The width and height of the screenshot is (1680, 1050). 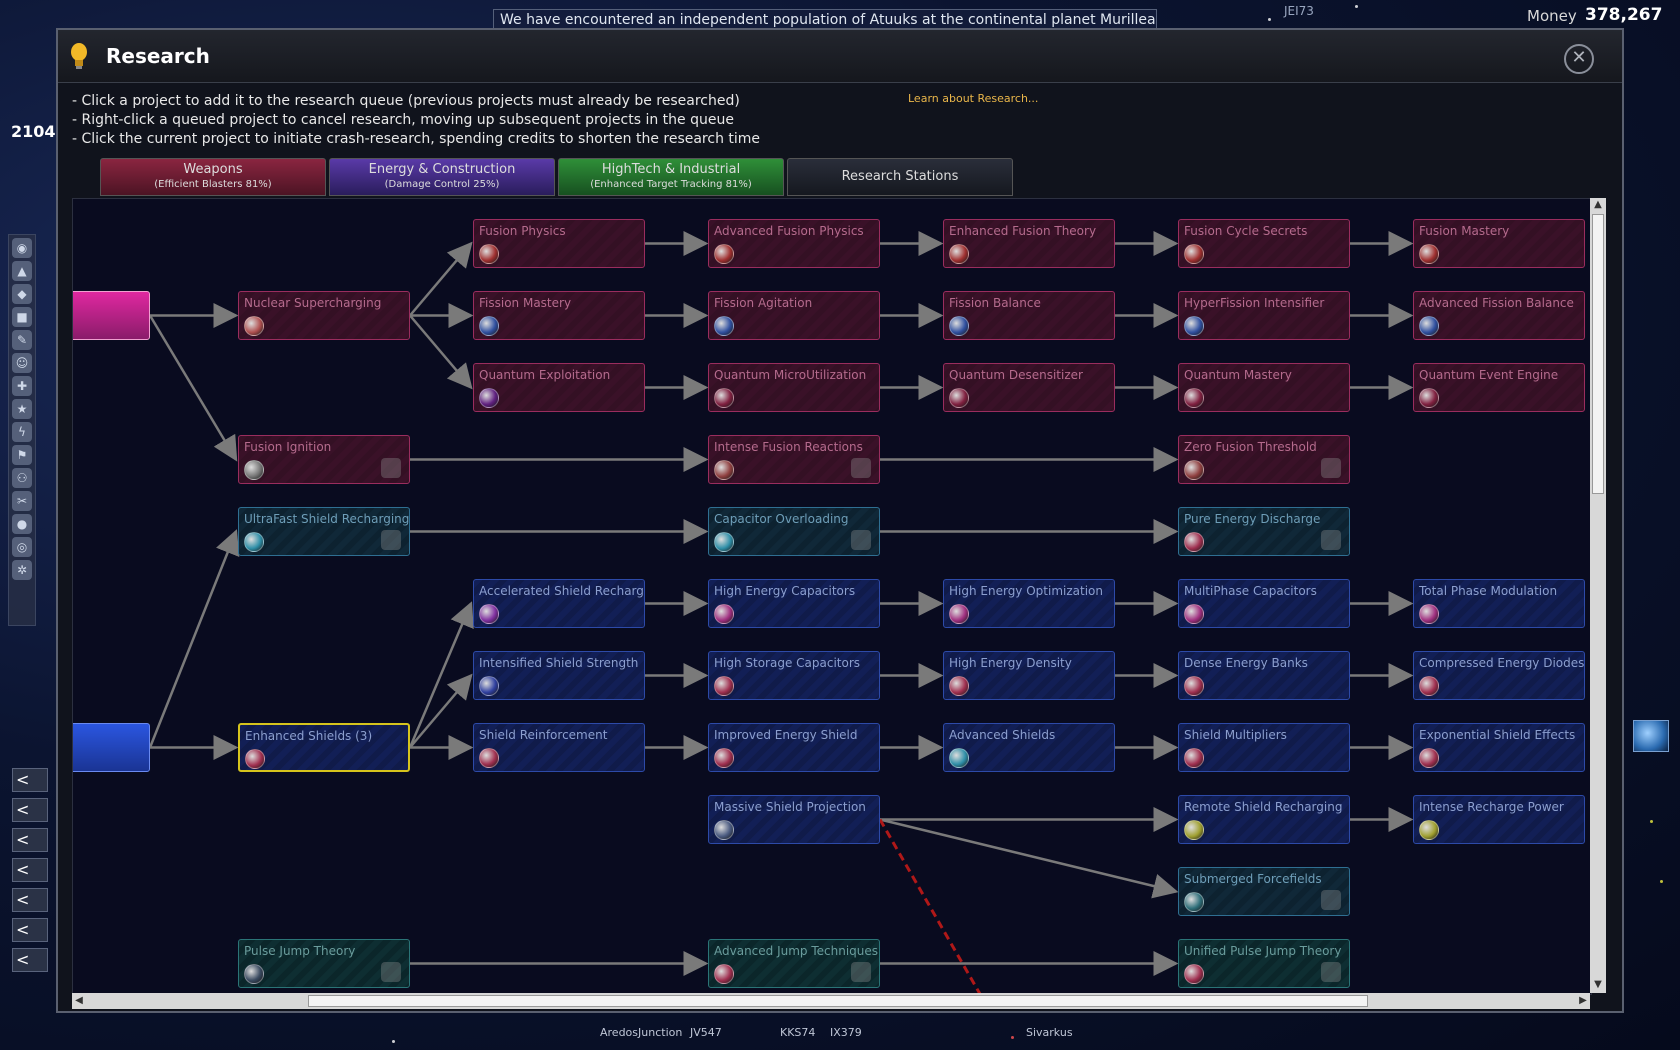 What do you see at coordinates (1010, 663) in the screenshot?
I see `project-name: High Energy Density` at bounding box center [1010, 663].